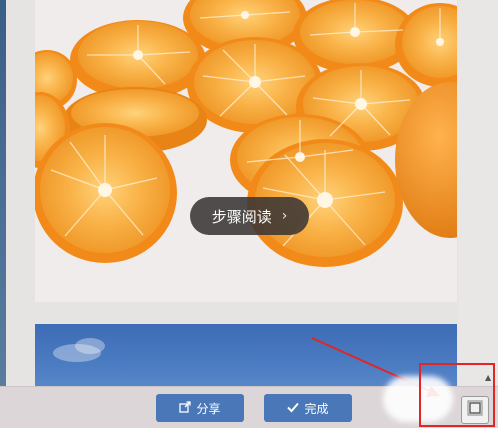 This screenshot has height=428, width=498. What do you see at coordinates (490, 378) in the screenshot?
I see `scroll-up-arrow-icon: ▲` at bounding box center [490, 378].